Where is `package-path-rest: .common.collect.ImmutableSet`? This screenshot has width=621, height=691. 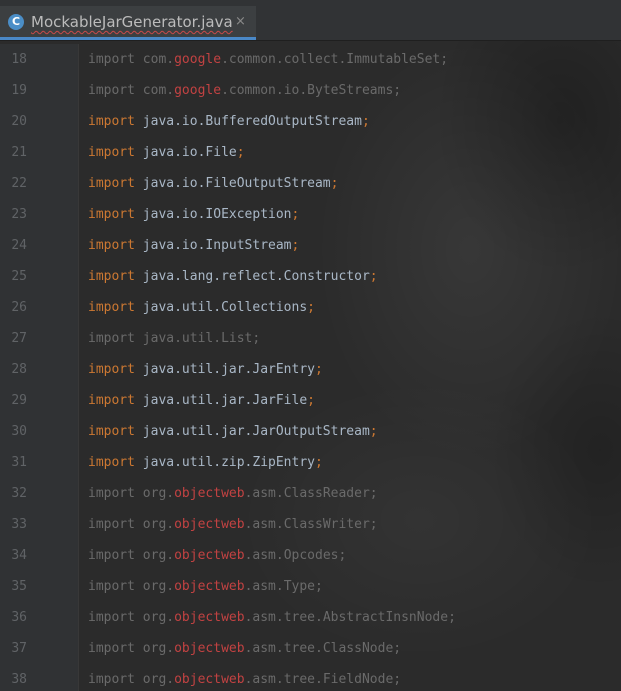 package-path-rest: .common.collect.ImmutableSet is located at coordinates (331, 59).